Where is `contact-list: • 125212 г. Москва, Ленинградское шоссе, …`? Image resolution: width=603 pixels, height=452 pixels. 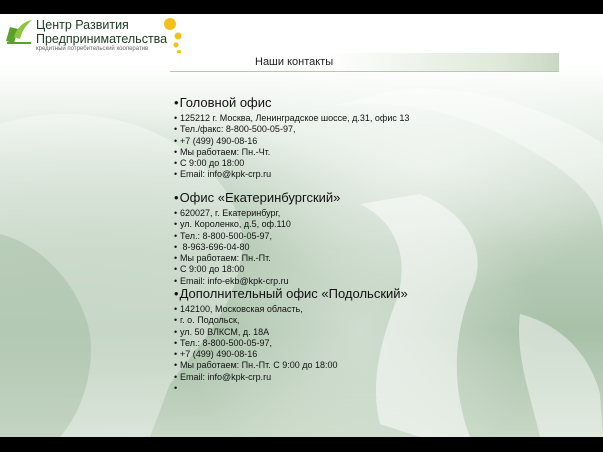 contact-list: • 125212 г. Москва, Ленинградское шоссе, … is located at coordinates (291, 147).